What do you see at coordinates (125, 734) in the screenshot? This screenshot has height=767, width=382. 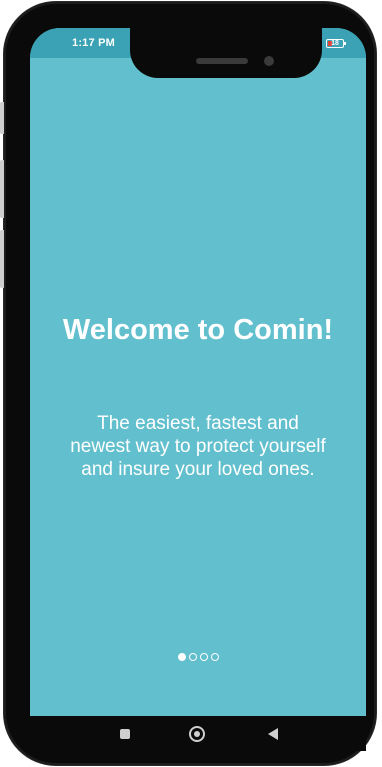 I see `recents-icon` at bounding box center [125, 734].